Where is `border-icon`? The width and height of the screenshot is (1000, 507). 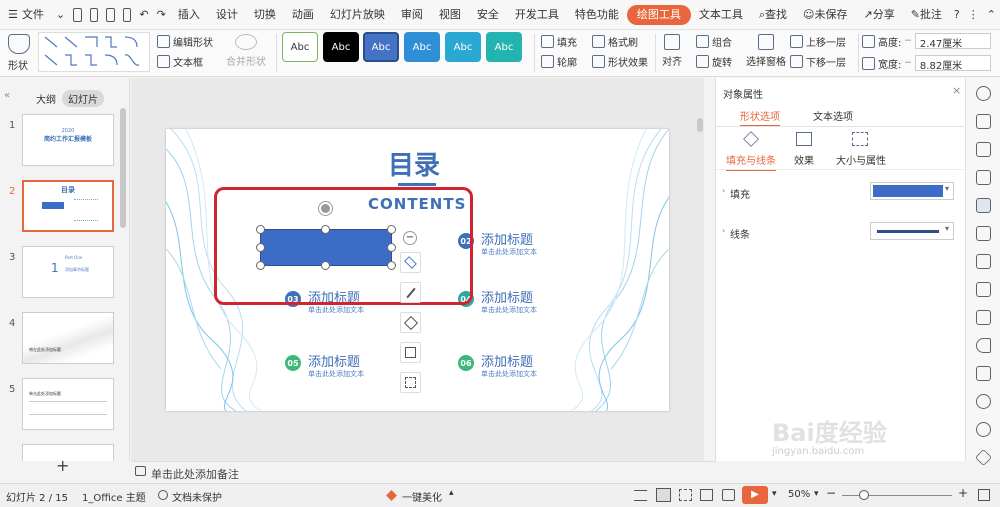
border-icon is located at coordinates (410, 352).